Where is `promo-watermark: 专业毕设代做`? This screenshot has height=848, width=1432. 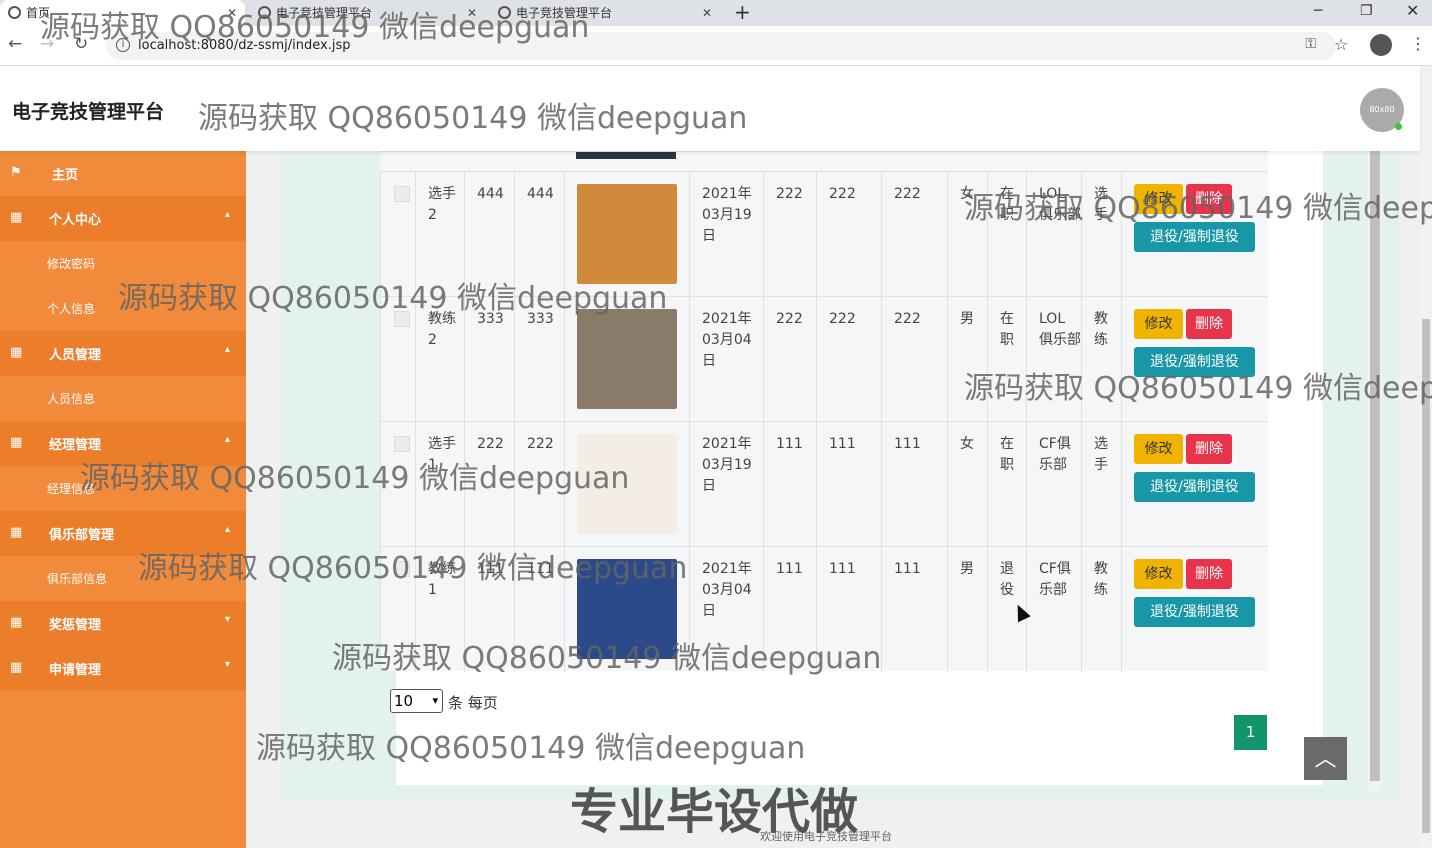 promo-watermark: 专业毕设代做 is located at coordinates (714, 812).